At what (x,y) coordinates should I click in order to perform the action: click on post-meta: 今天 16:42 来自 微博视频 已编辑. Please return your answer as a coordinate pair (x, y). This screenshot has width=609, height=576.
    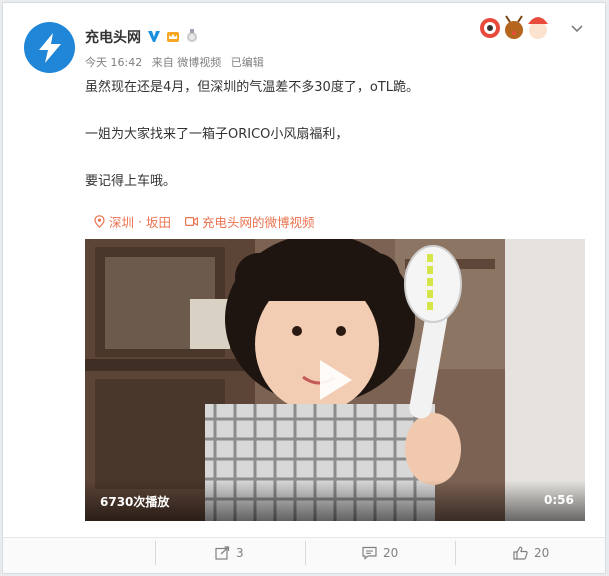
    Looking at the image, I should click on (177, 62).